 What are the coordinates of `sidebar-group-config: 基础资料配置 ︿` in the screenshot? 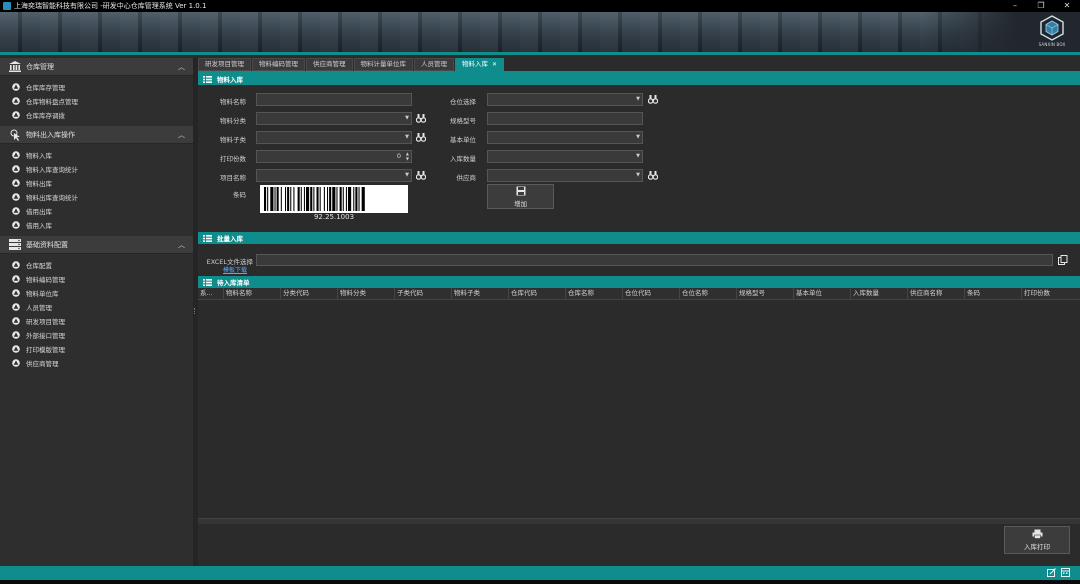 It's located at (96, 245).